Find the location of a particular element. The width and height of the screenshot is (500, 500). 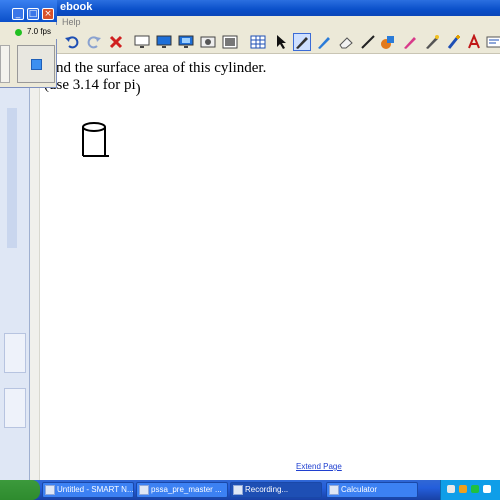

screen-capture-icon is located at coordinates (186, 42).